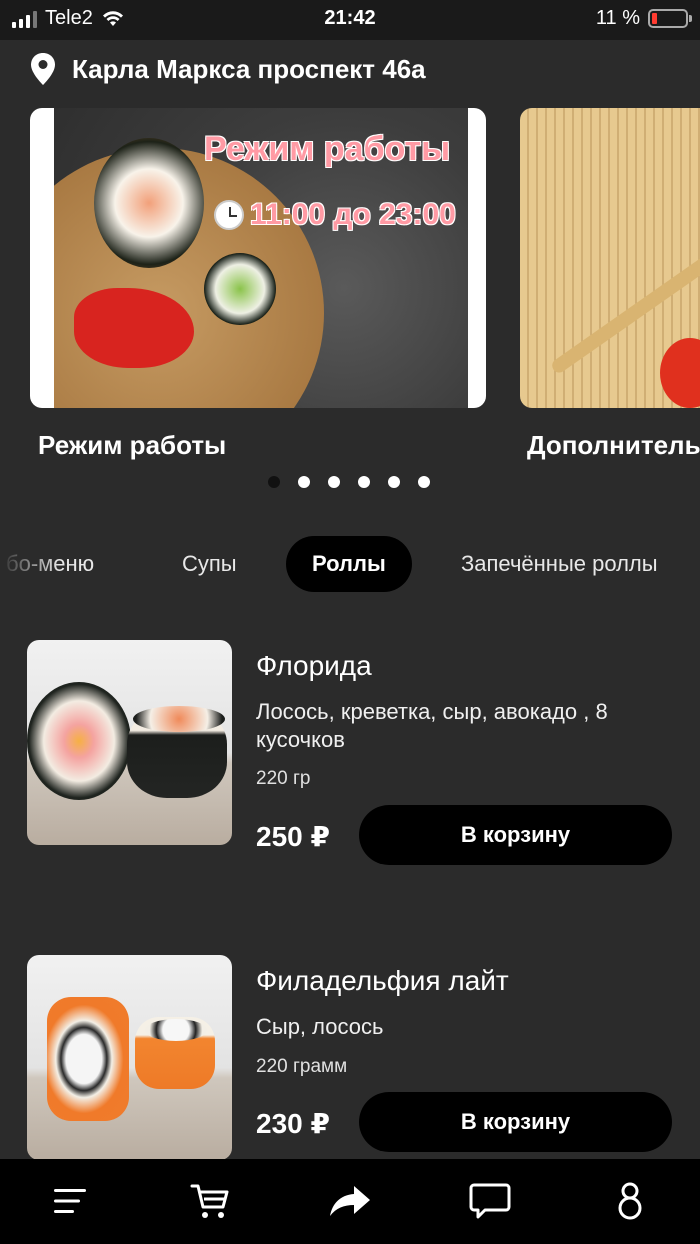 This screenshot has height=1244, width=700. I want to click on bottom-tab-bar, so click(350, 1201).